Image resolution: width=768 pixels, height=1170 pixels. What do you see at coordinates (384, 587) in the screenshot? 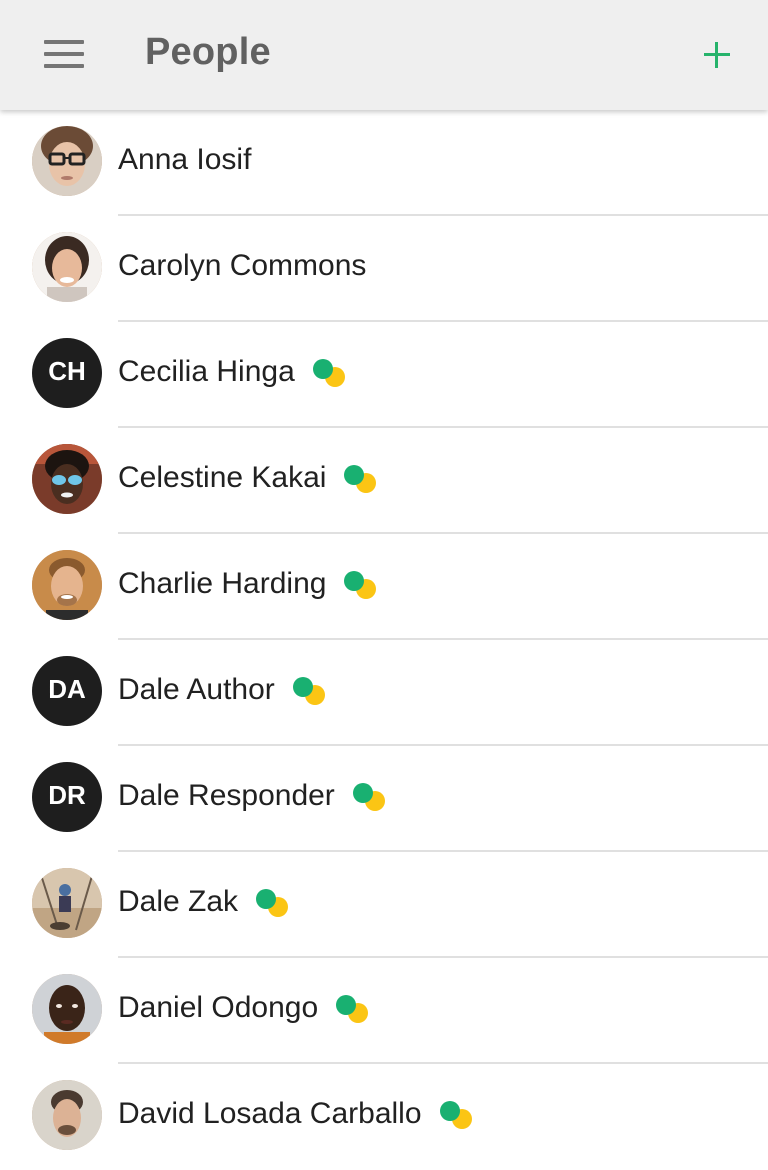
I see `person-row: Charlie Harding` at bounding box center [384, 587].